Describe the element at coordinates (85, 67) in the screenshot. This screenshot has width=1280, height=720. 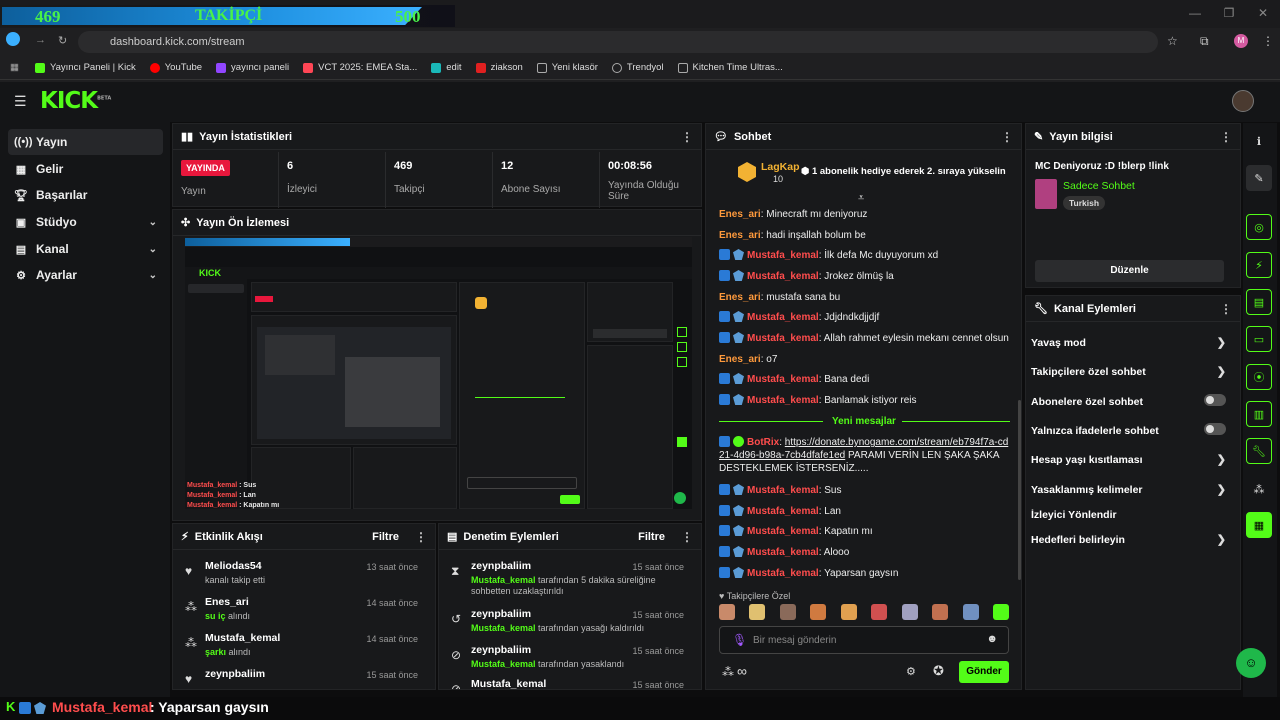
I see `bookmark-kick: Yayıncı Paneli | Kick` at that location.